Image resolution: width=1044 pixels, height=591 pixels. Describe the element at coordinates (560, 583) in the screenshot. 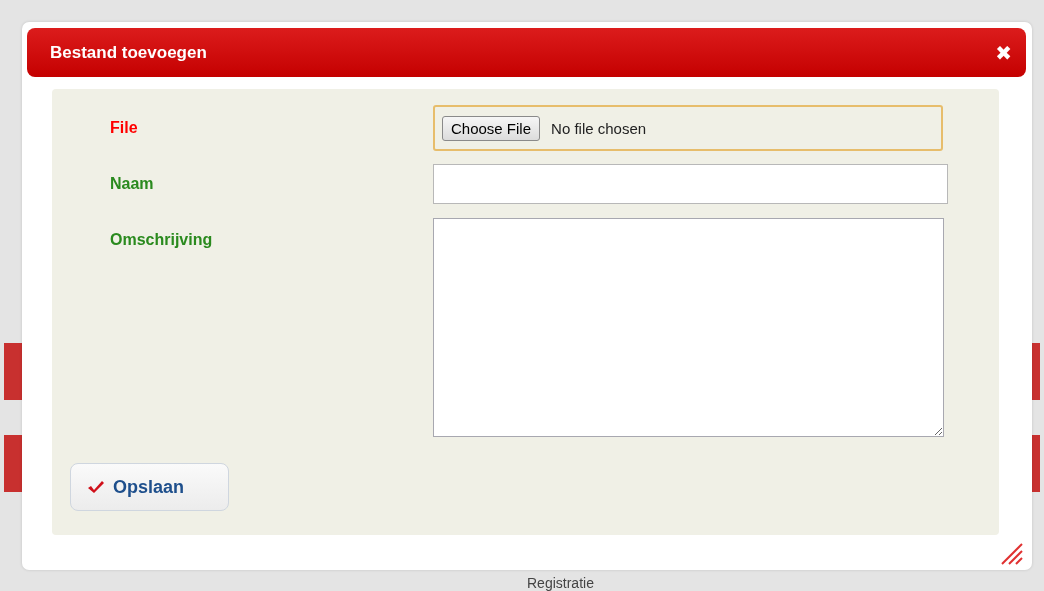

I see `column-label: Registratie` at that location.